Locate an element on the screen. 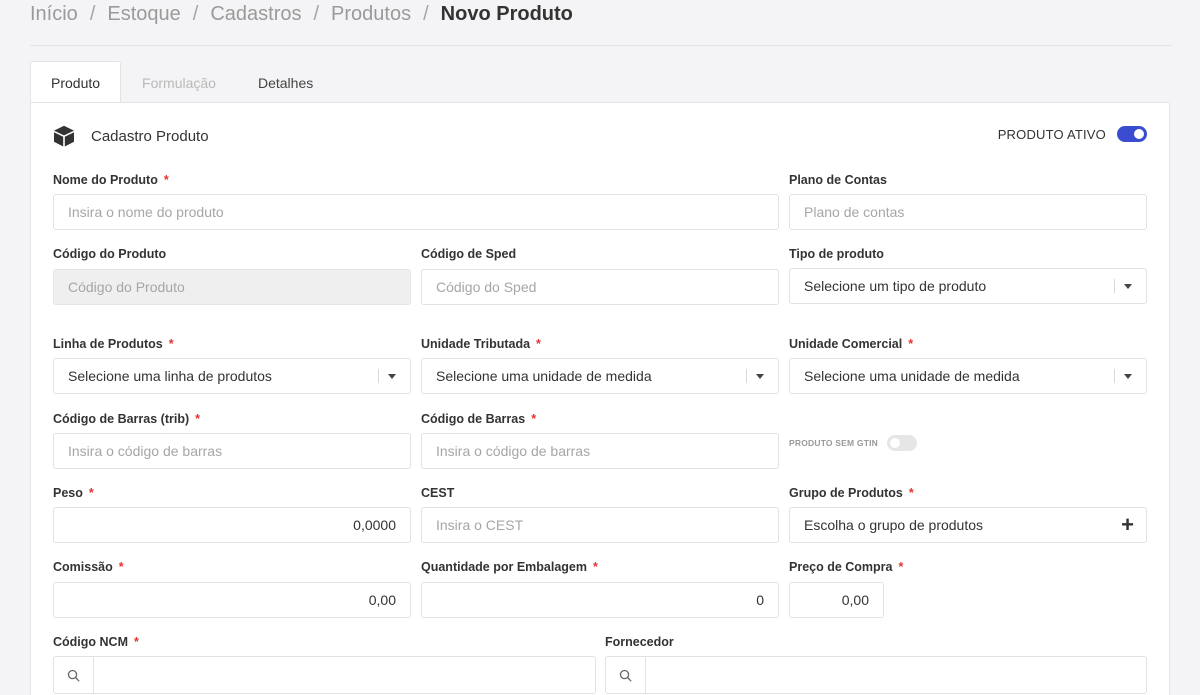 This screenshot has width=1200, height=695. fornecedor-search-button is located at coordinates (626, 675).